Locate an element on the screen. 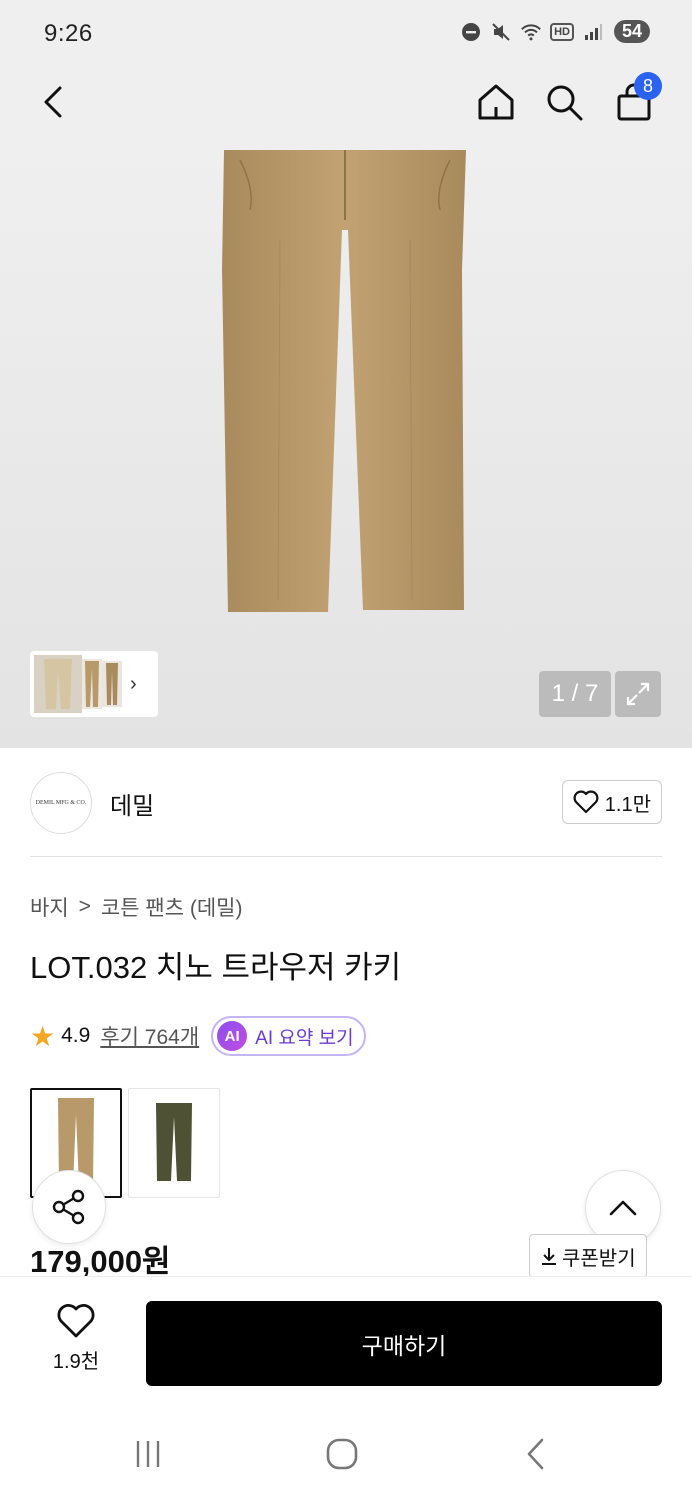 This screenshot has height=1500, width=692. coupon-button: 쿠폰받기 is located at coordinates (588, 1256).